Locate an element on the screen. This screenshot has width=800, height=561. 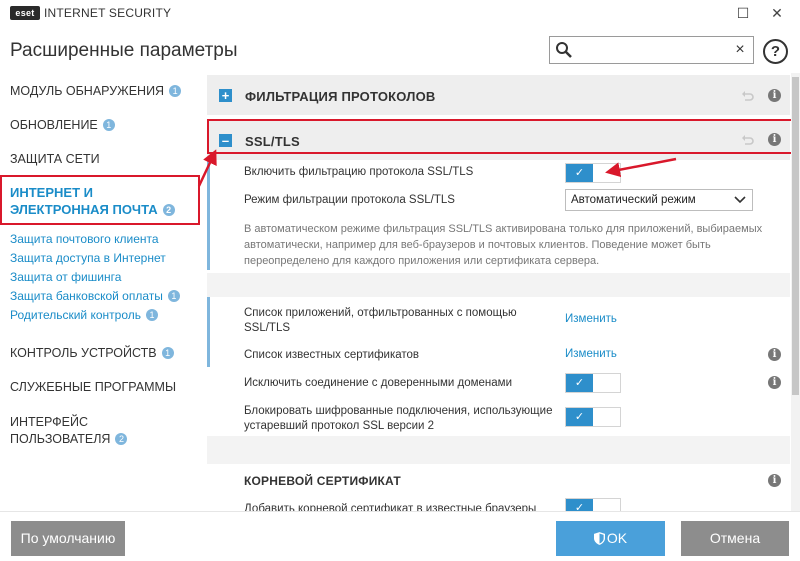
subnav-label: Защита почтового клиента is located at coordinates (84, 239).